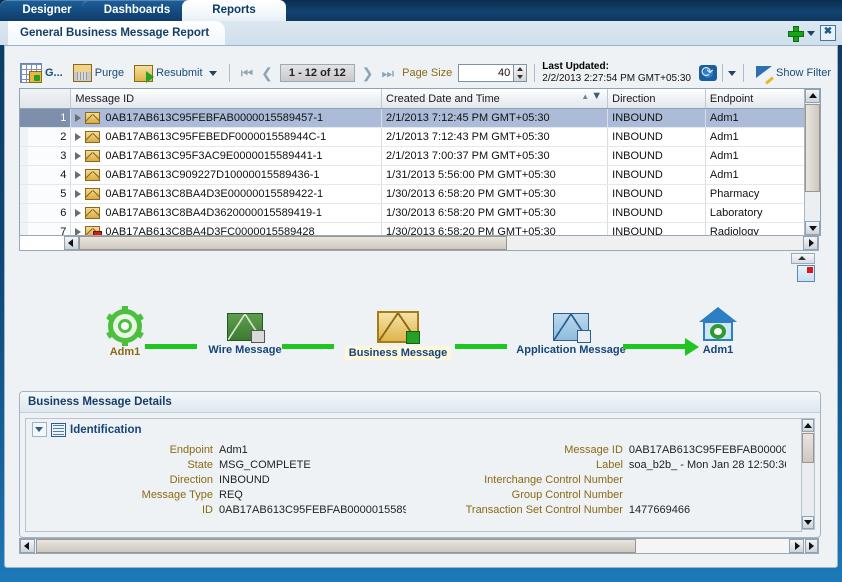  Describe the element at coordinates (226, 118) in the screenshot. I see `cell-message-id: 0AB17AB613C95FEBFAB0000015589457-1` at that location.